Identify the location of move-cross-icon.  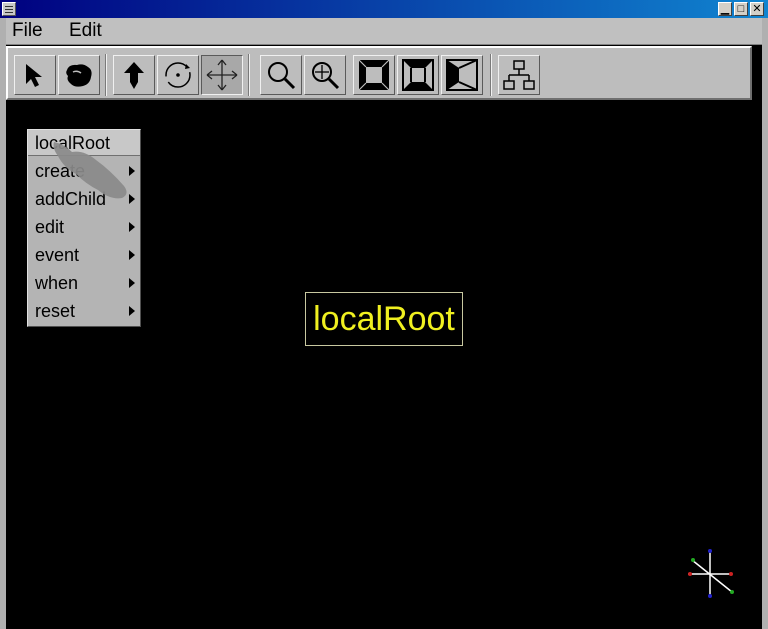
(222, 75).